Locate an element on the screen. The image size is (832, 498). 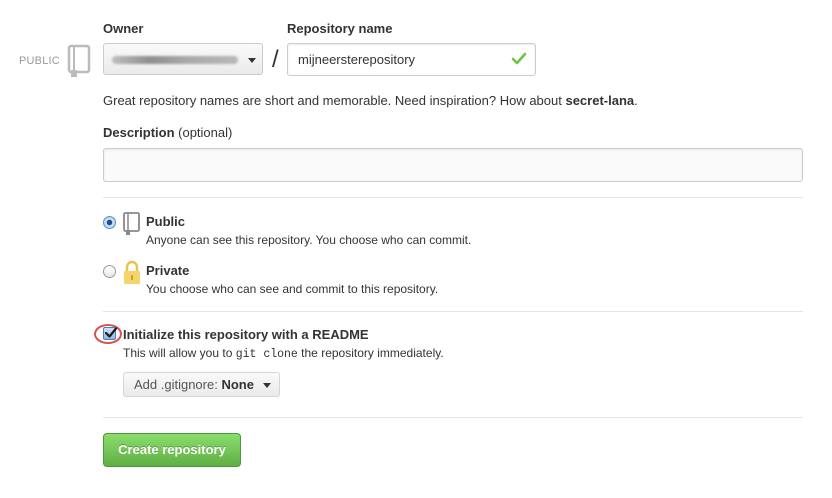
repo-book-icon is located at coordinates (79, 62).